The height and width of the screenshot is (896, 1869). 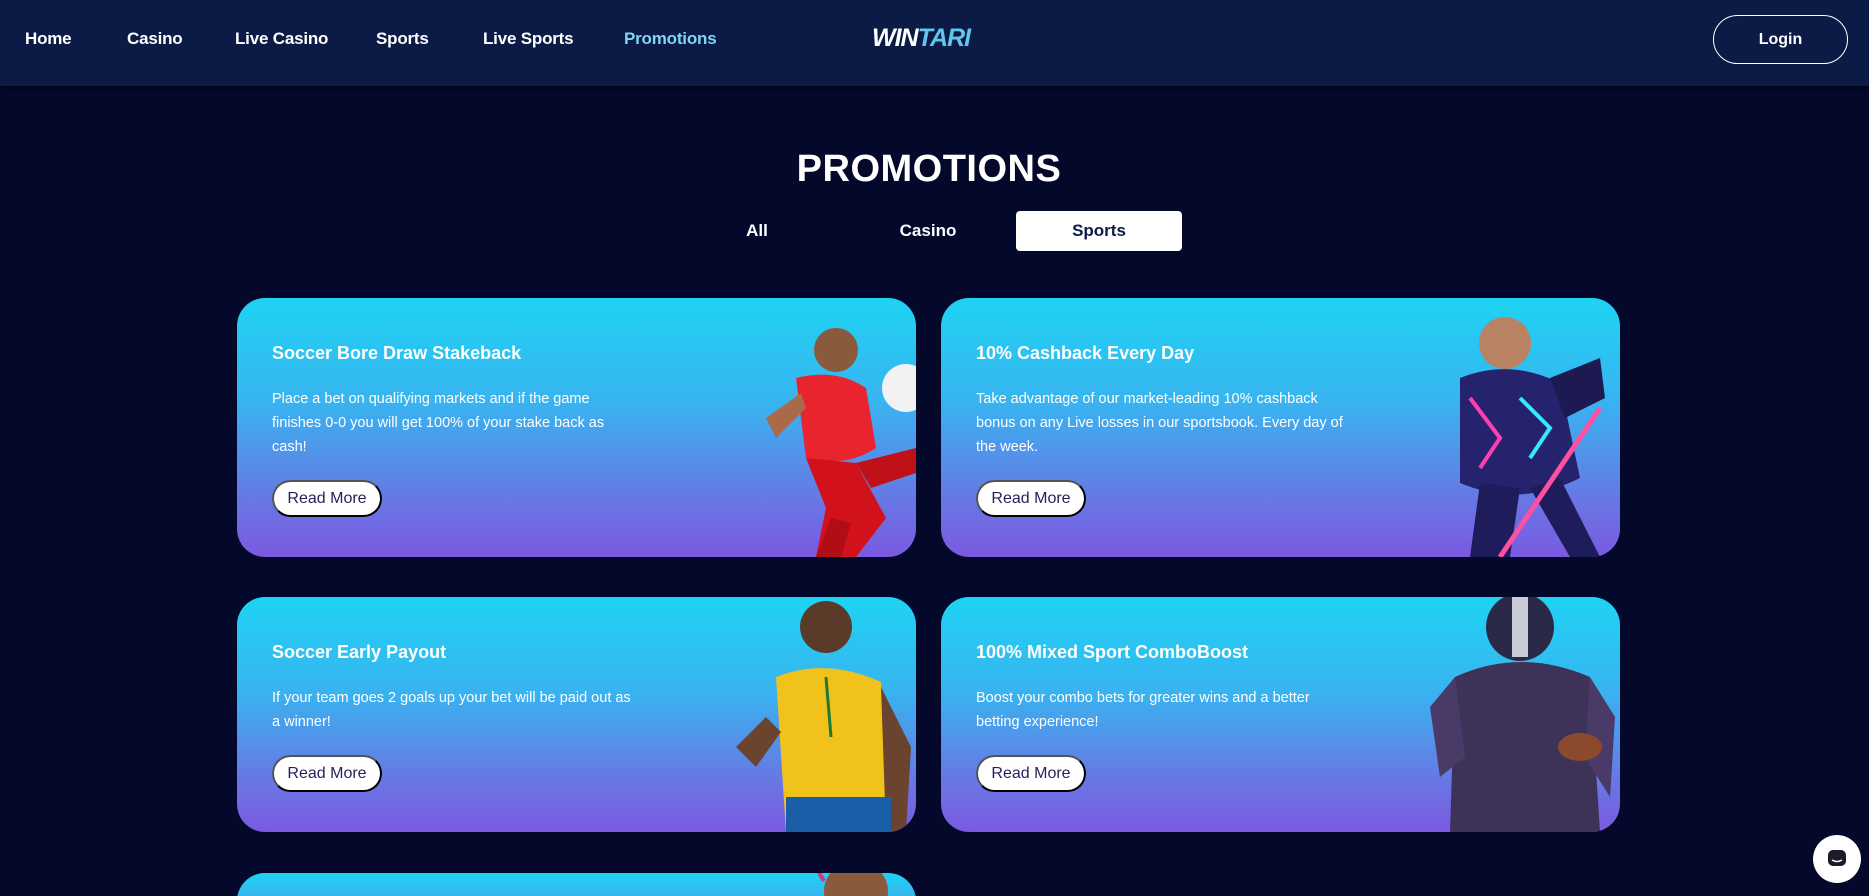 What do you see at coordinates (944, 38) in the screenshot?
I see `logo-tari: TARI` at bounding box center [944, 38].